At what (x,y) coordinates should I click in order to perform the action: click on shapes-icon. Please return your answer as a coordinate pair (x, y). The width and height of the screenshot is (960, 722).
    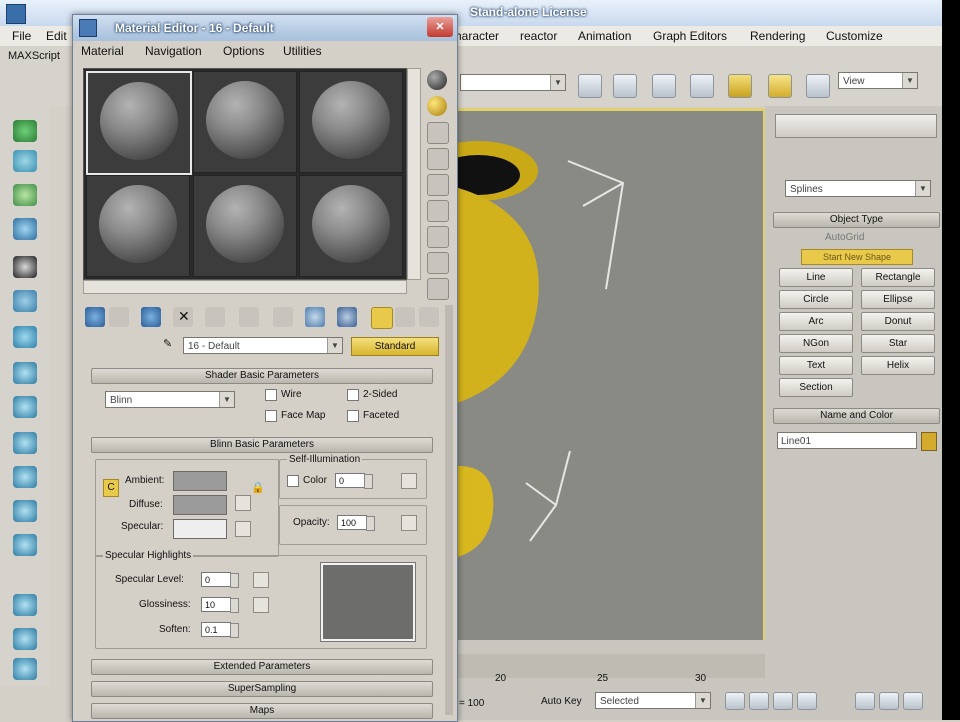
    Looking at the image, I should click on (25, 161).